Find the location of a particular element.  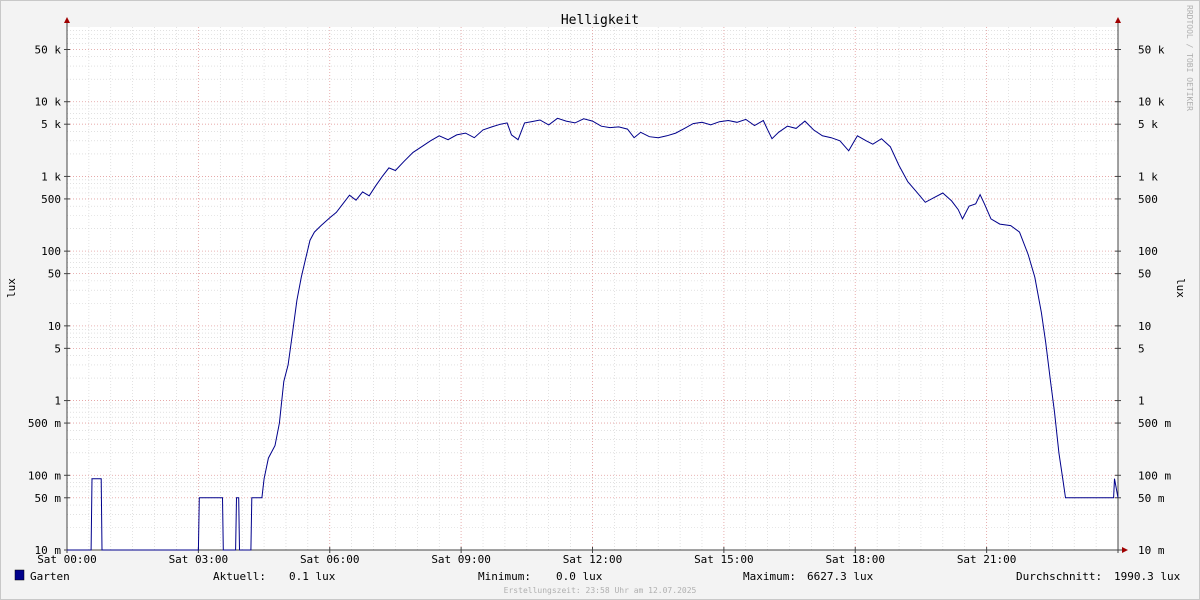

x-tick-label: Sat 12:00 is located at coordinates (593, 559).